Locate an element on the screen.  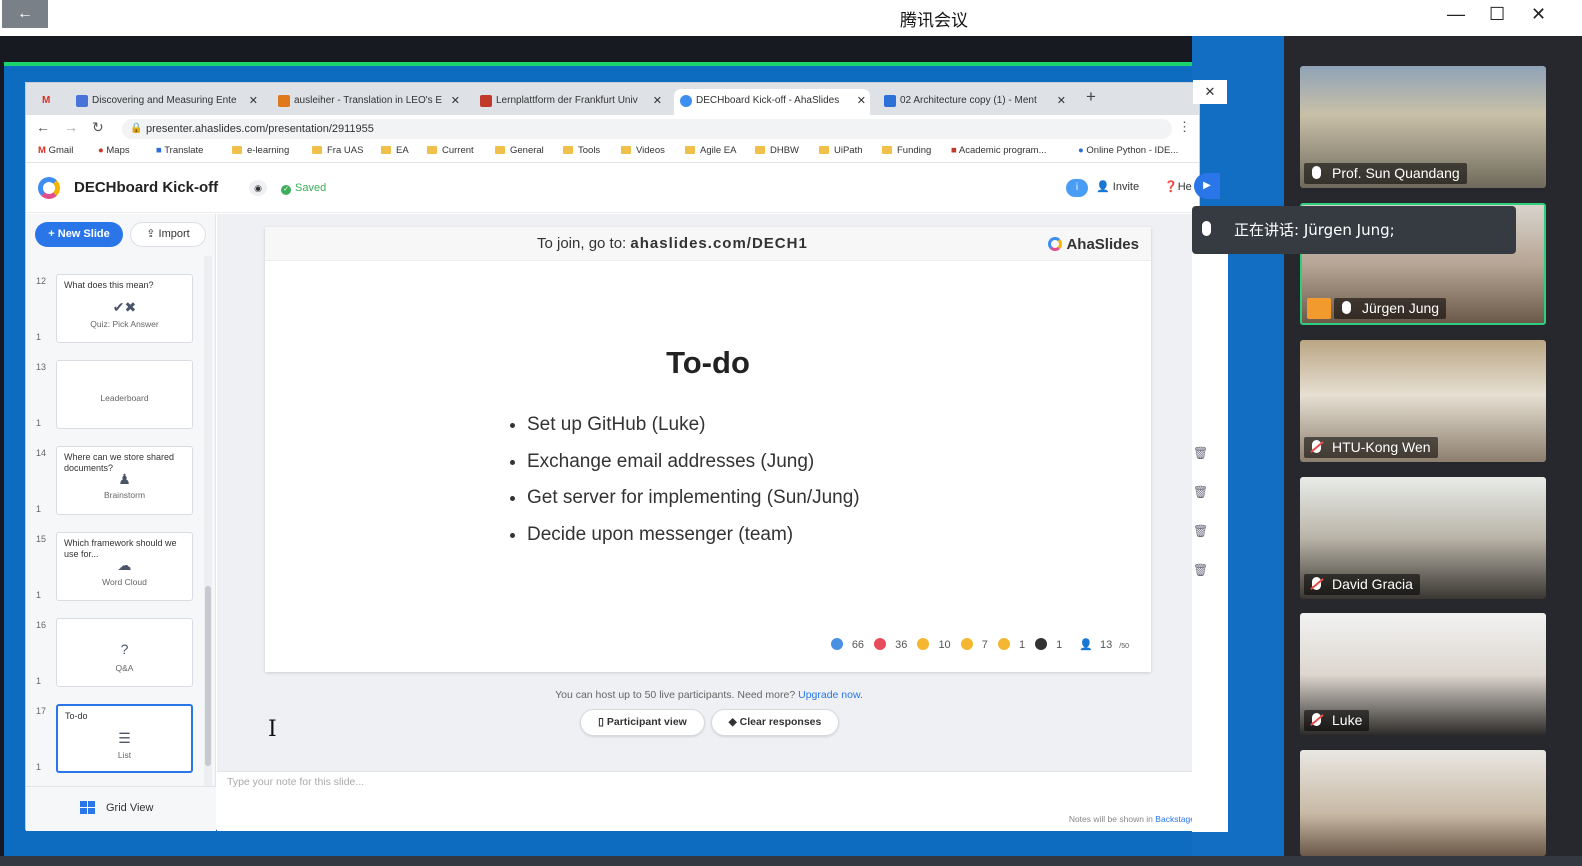
browser-menu-icon: ⋮ is located at coordinates (1184, 127).